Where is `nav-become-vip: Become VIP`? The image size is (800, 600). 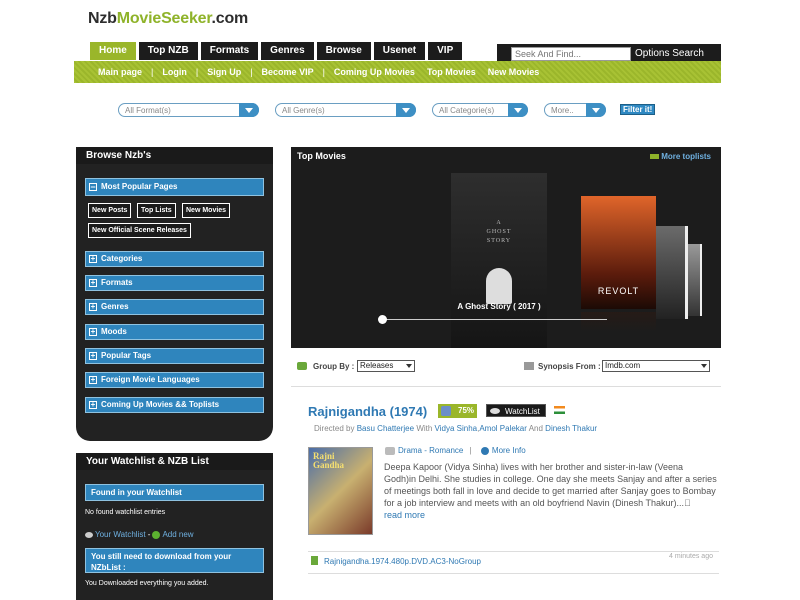
nav-become-vip: Become VIP is located at coordinates (288, 72).